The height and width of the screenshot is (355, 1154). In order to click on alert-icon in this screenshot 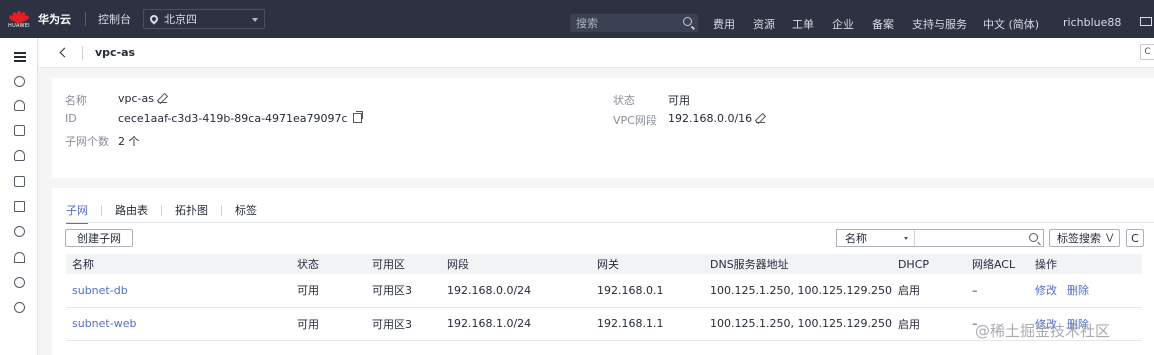, I will do `click(19, 257)`.